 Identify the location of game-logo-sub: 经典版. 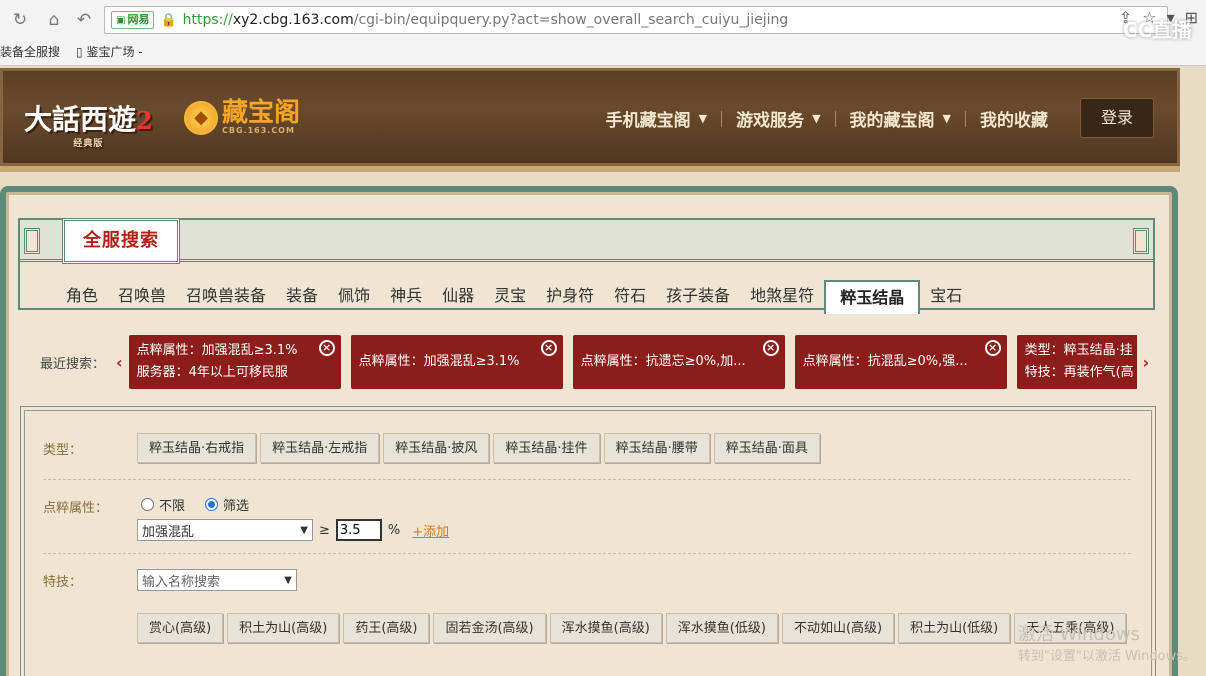
(88, 144).